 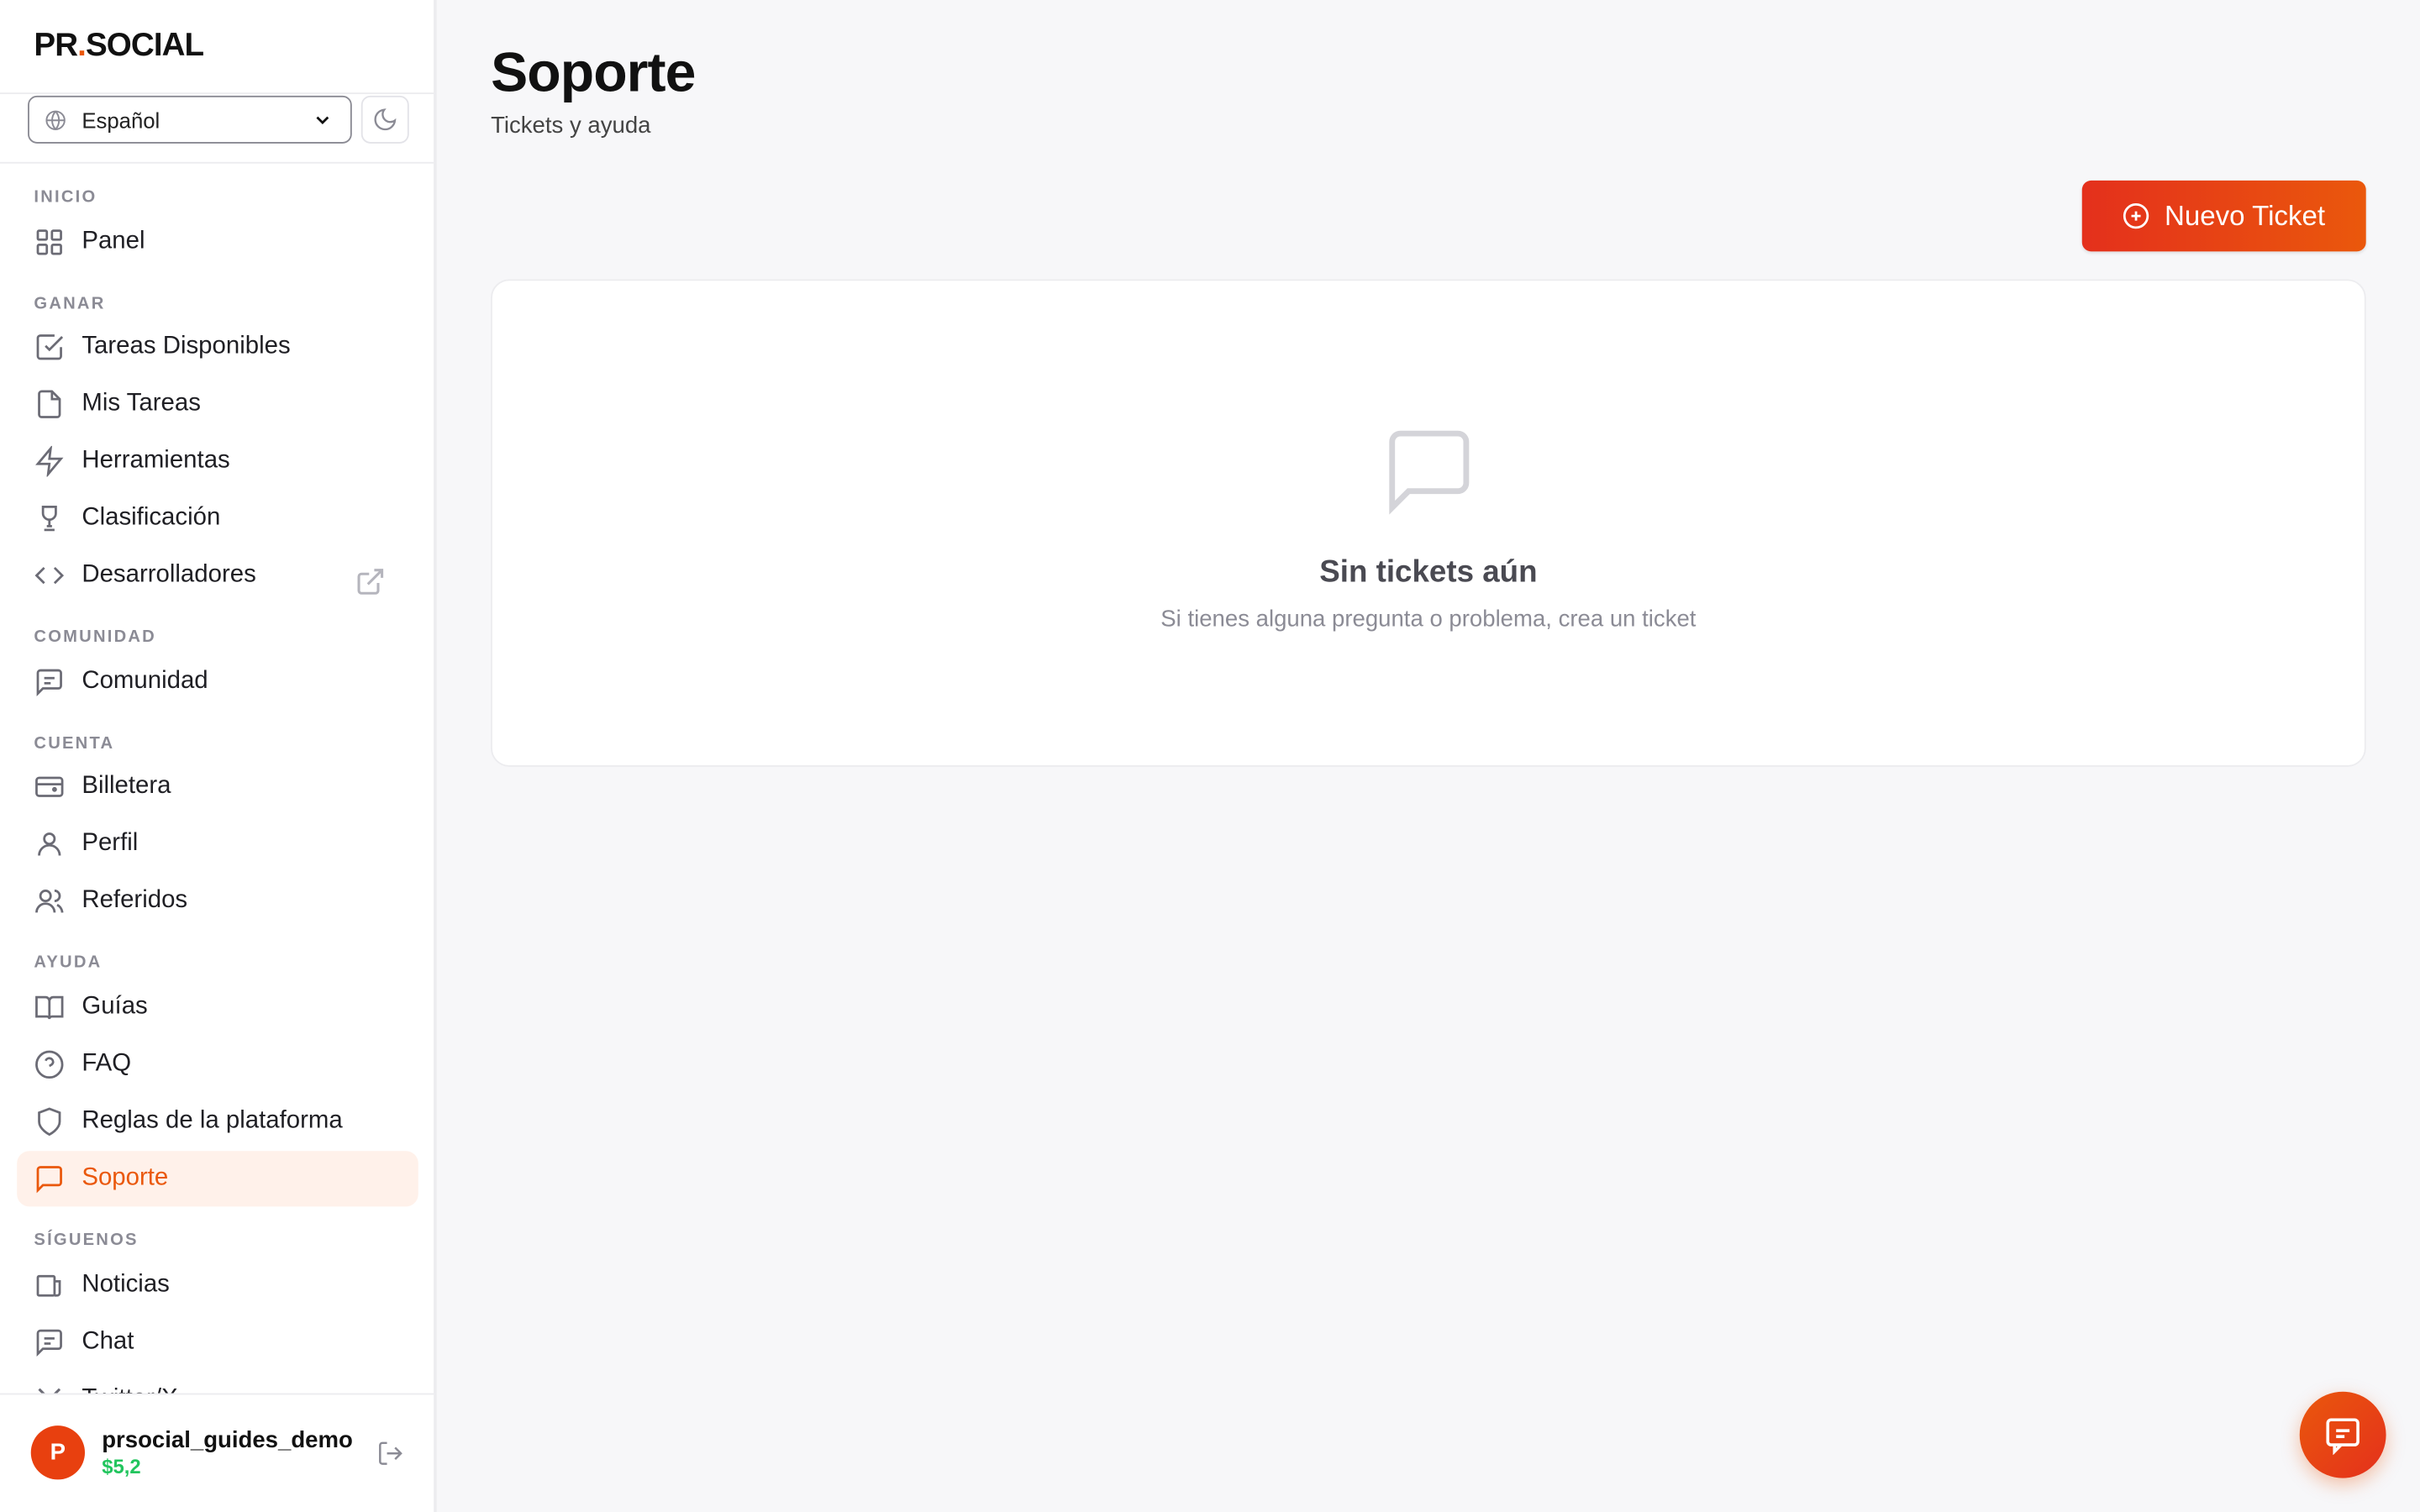 I want to click on chevron-down-icon, so click(x=322, y=120).